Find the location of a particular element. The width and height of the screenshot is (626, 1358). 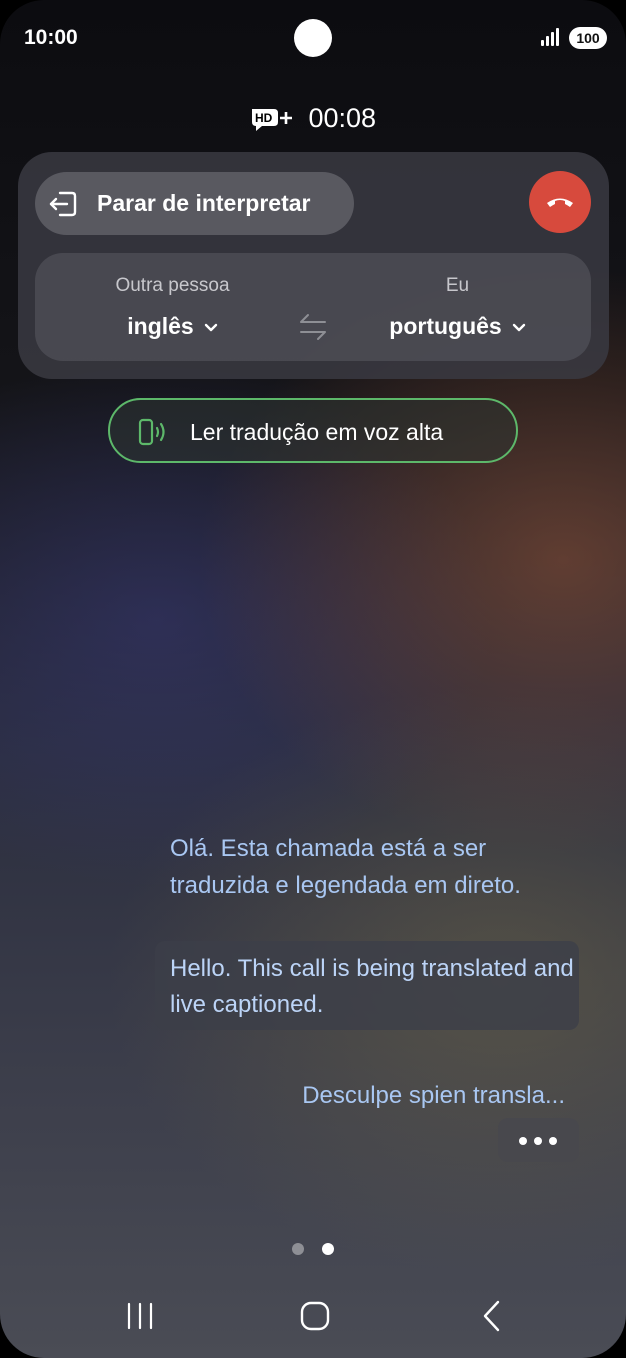

speaker-phone-icon is located at coordinates (151, 432).